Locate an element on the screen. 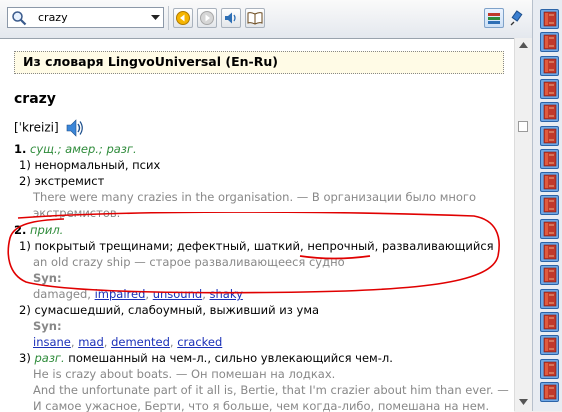  synonym-link: unsound is located at coordinates (177, 294).